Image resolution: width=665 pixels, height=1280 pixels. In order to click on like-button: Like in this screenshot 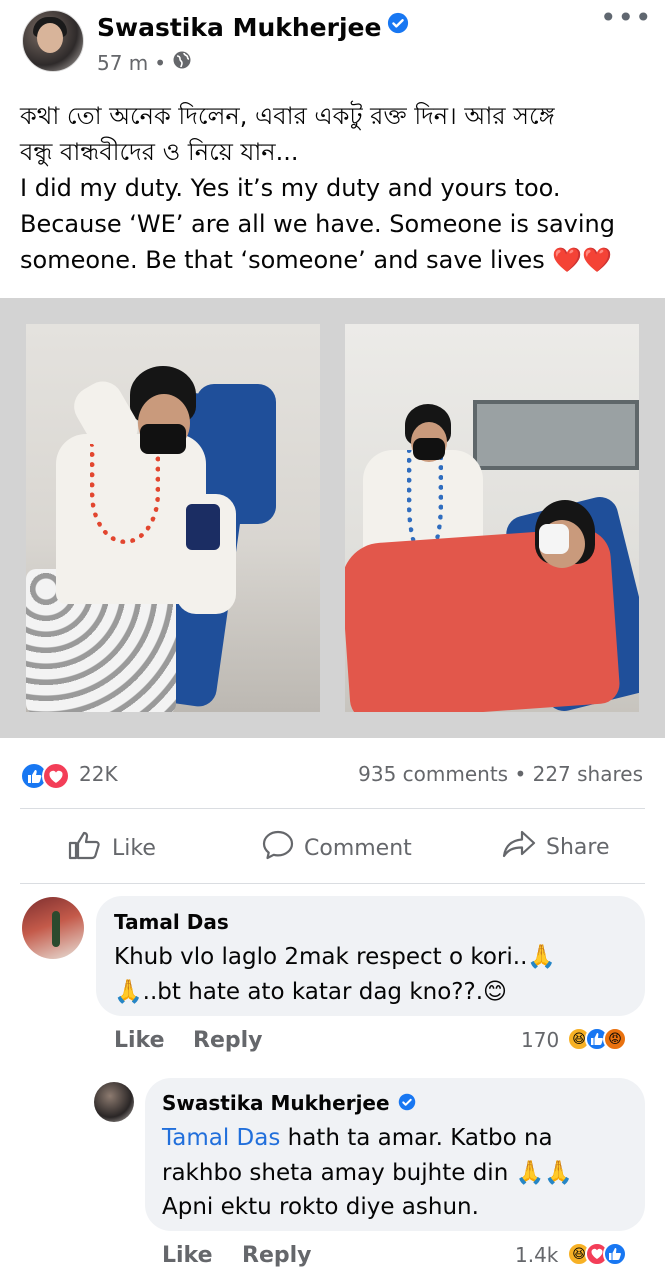, I will do `click(112, 848)`.